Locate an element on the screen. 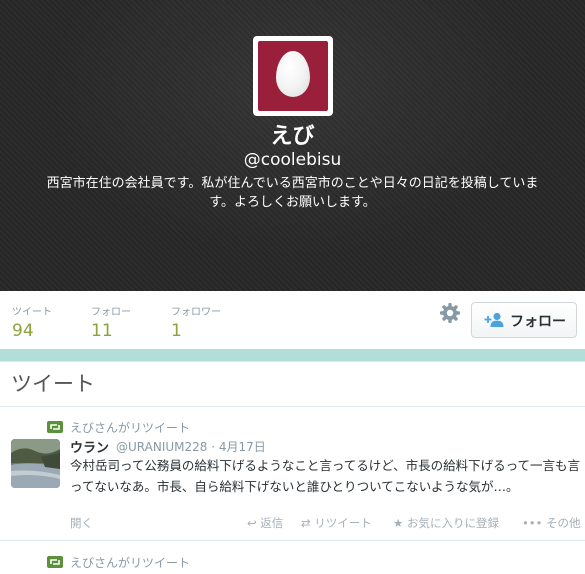 The image size is (585, 574). landscape-photo-icon is located at coordinates (35, 463).